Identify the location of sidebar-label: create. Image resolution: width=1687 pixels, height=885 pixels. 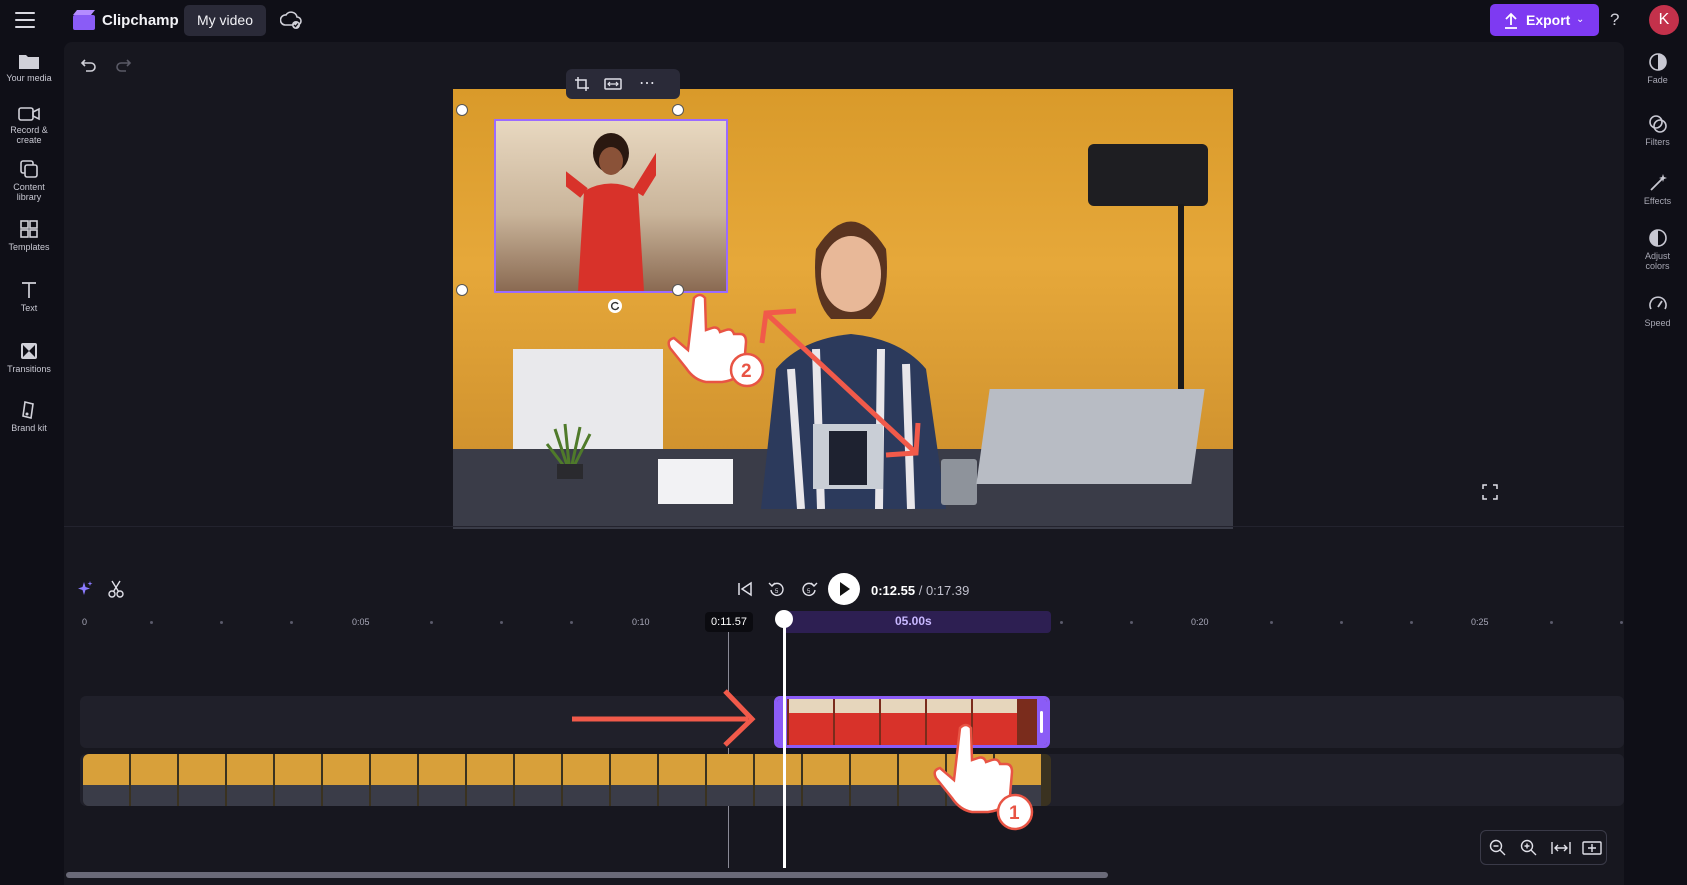
(29, 140).